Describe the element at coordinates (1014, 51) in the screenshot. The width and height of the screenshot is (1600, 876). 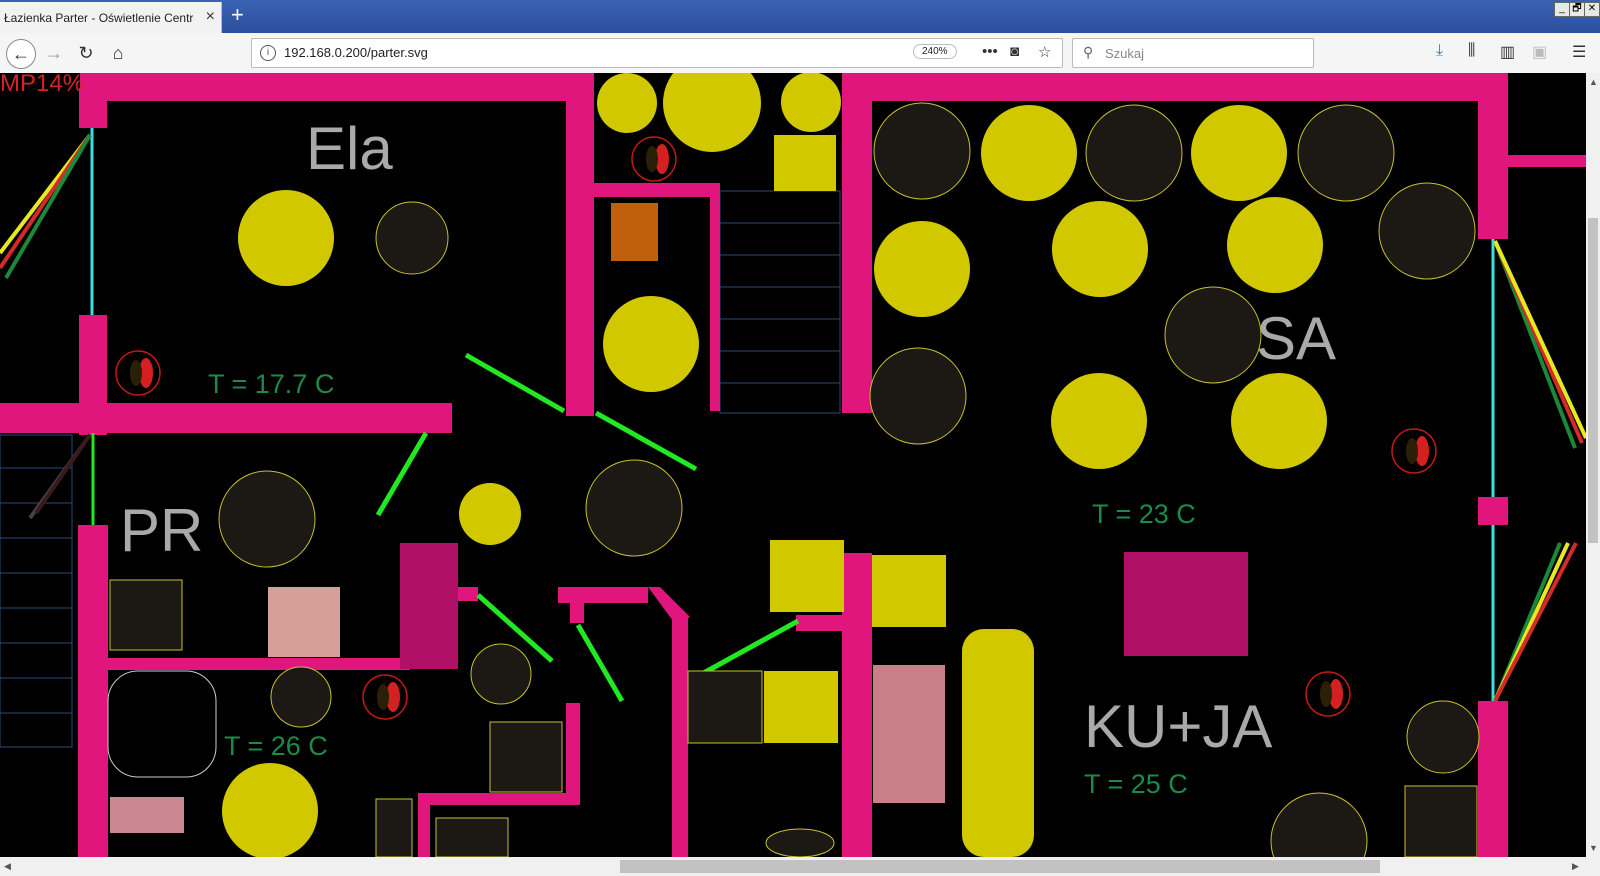
I see `pocket-icon: ◙` at that location.